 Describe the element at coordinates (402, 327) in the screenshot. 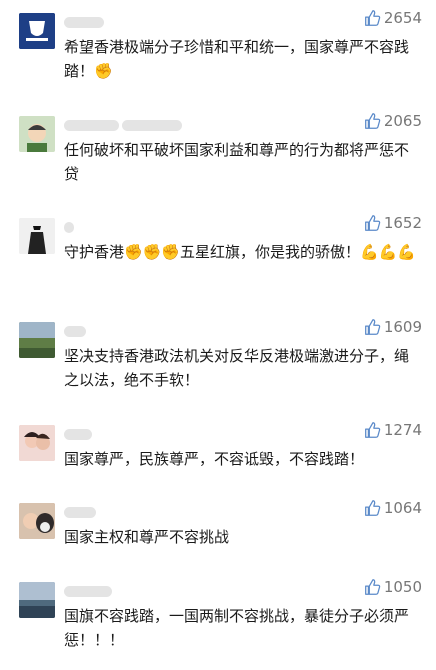

I see `like-count: 1609` at that location.